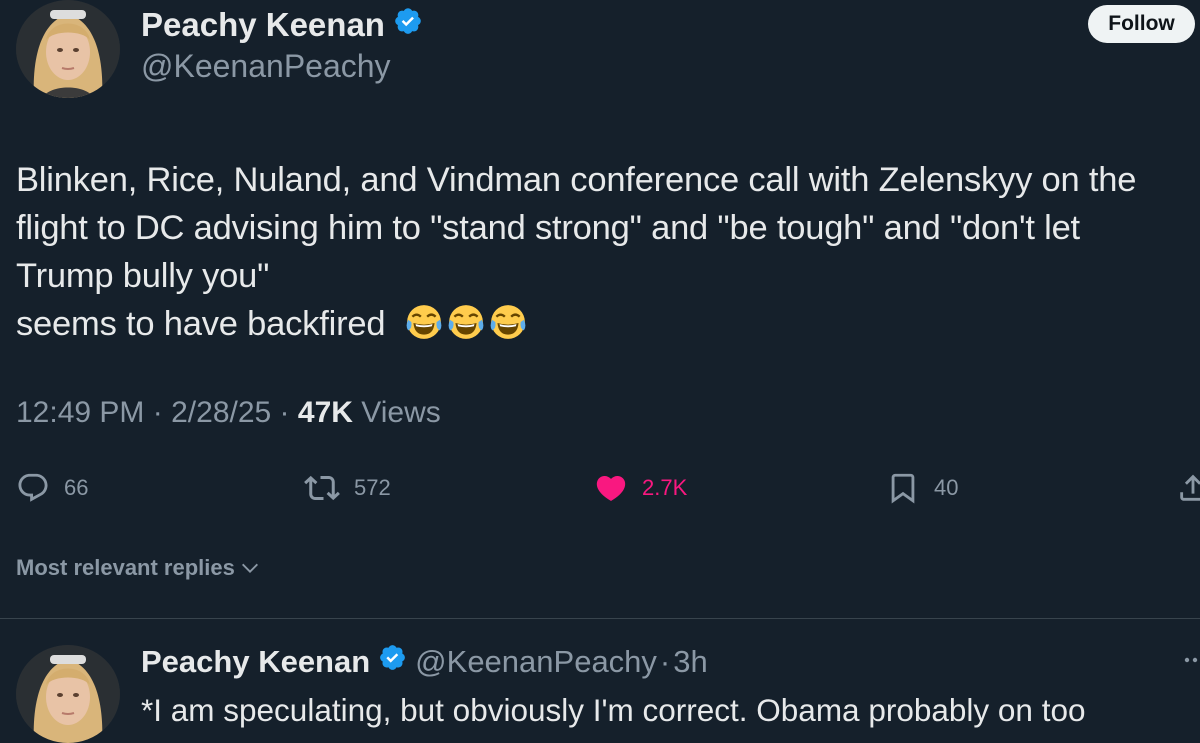 Image resolution: width=1200 pixels, height=743 pixels. Describe the element at coordinates (1141, 24) in the screenshot. I see `follow-button: Follow` at that location.